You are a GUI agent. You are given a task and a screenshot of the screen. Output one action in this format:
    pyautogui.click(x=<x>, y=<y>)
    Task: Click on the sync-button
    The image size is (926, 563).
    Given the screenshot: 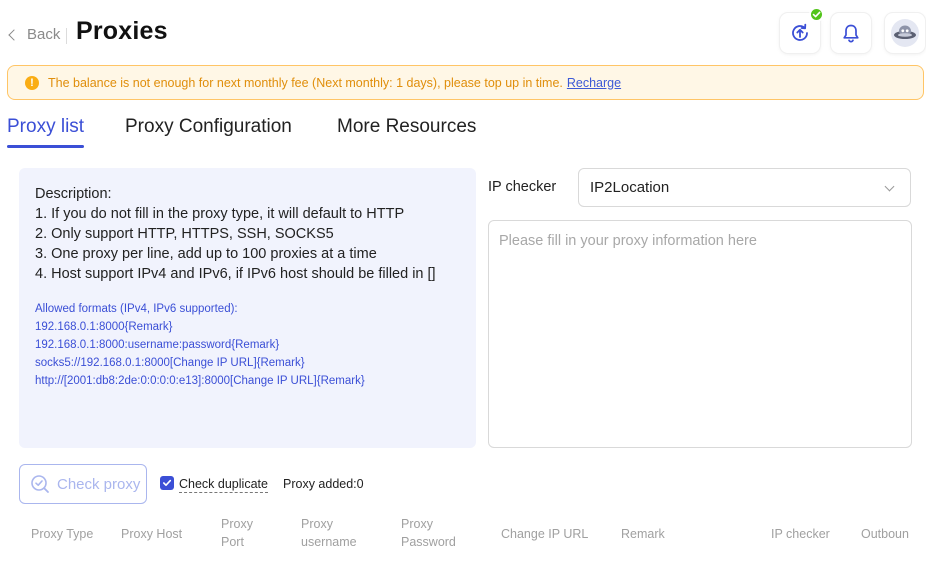 What is the action you would take?
    pyautogui.click(x=802, y=30)
    